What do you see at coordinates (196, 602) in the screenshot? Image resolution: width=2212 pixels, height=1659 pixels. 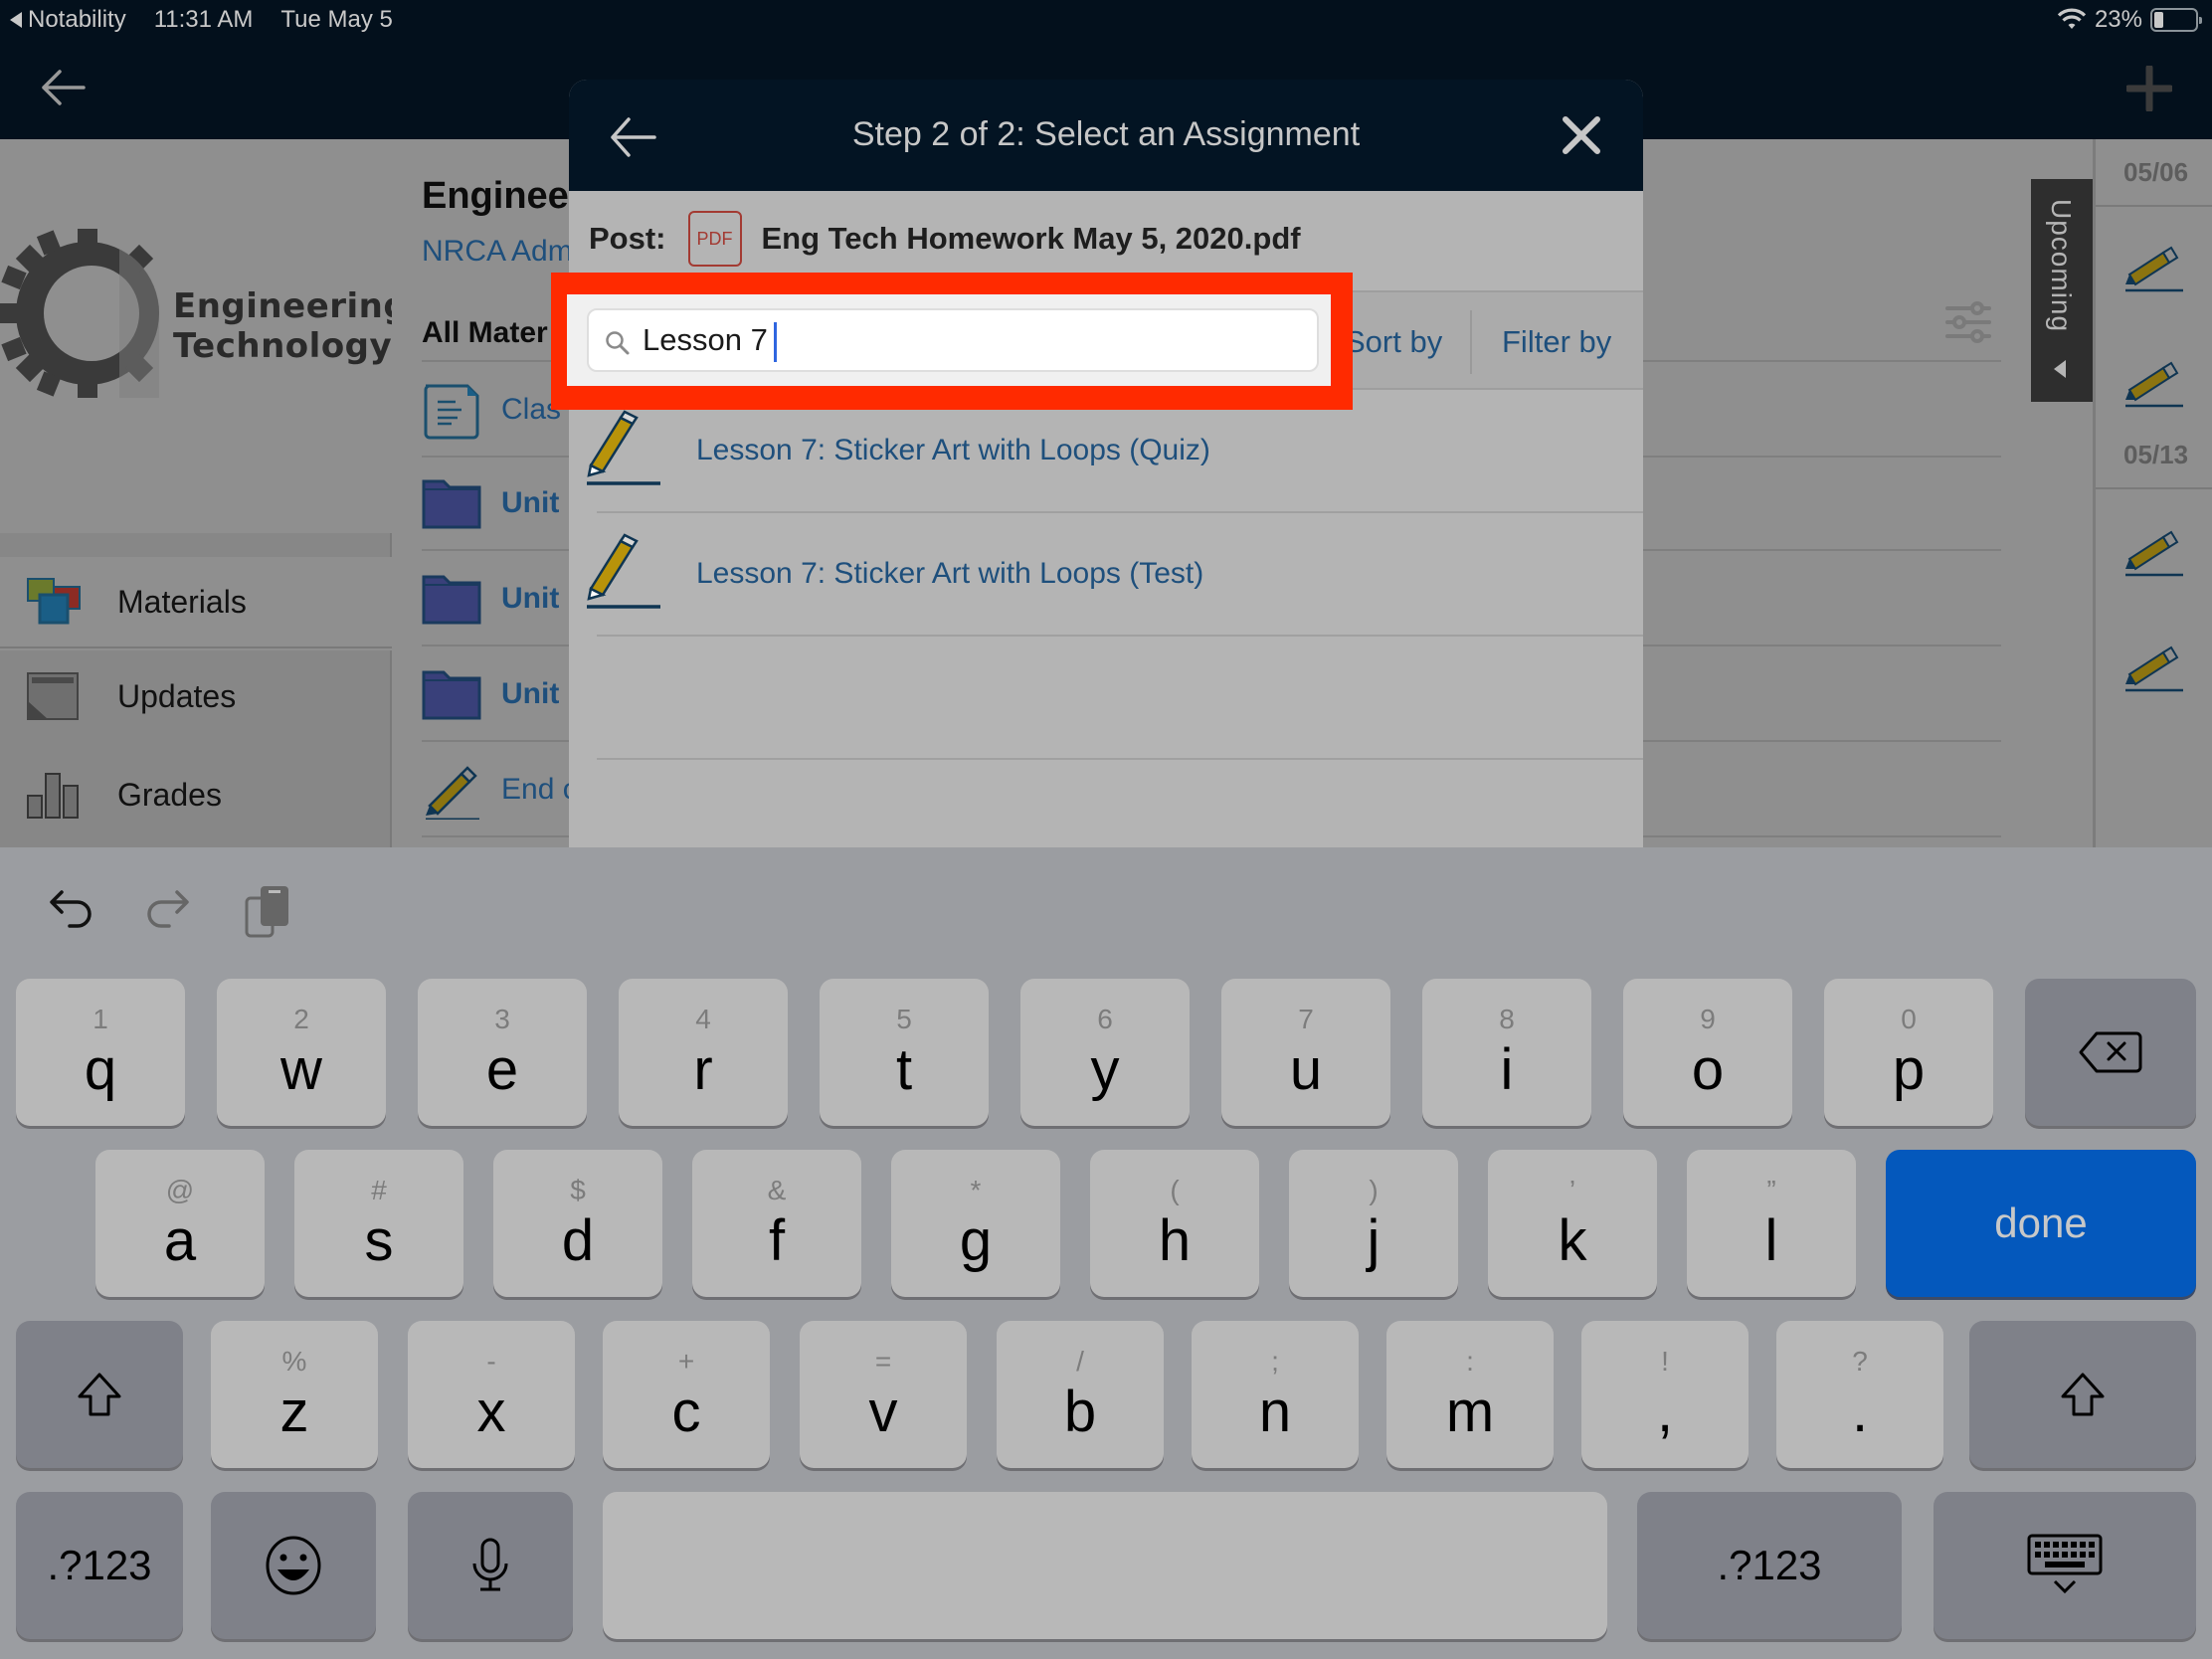 I see `sidebar-item-materials: Materials` at bounding box center [196, 602].